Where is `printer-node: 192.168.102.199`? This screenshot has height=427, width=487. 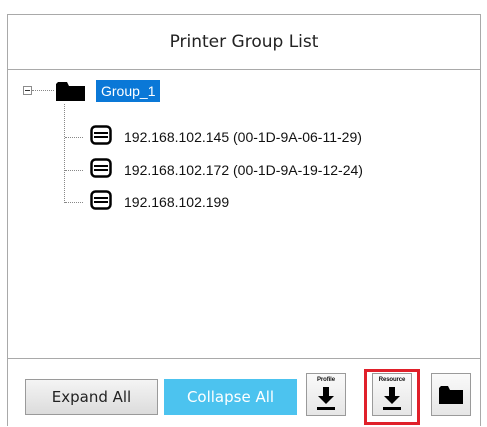 printer-node: 192.168.102.199 is located at coordinates (160, 202).